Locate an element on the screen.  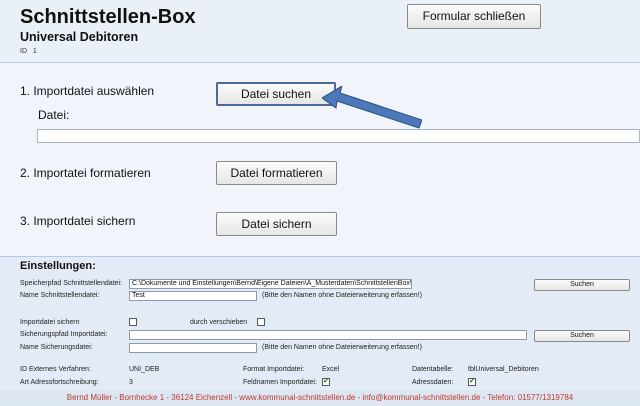
ext-id-label: ID Externes Verfahren: is located at coordinates (55, 369).